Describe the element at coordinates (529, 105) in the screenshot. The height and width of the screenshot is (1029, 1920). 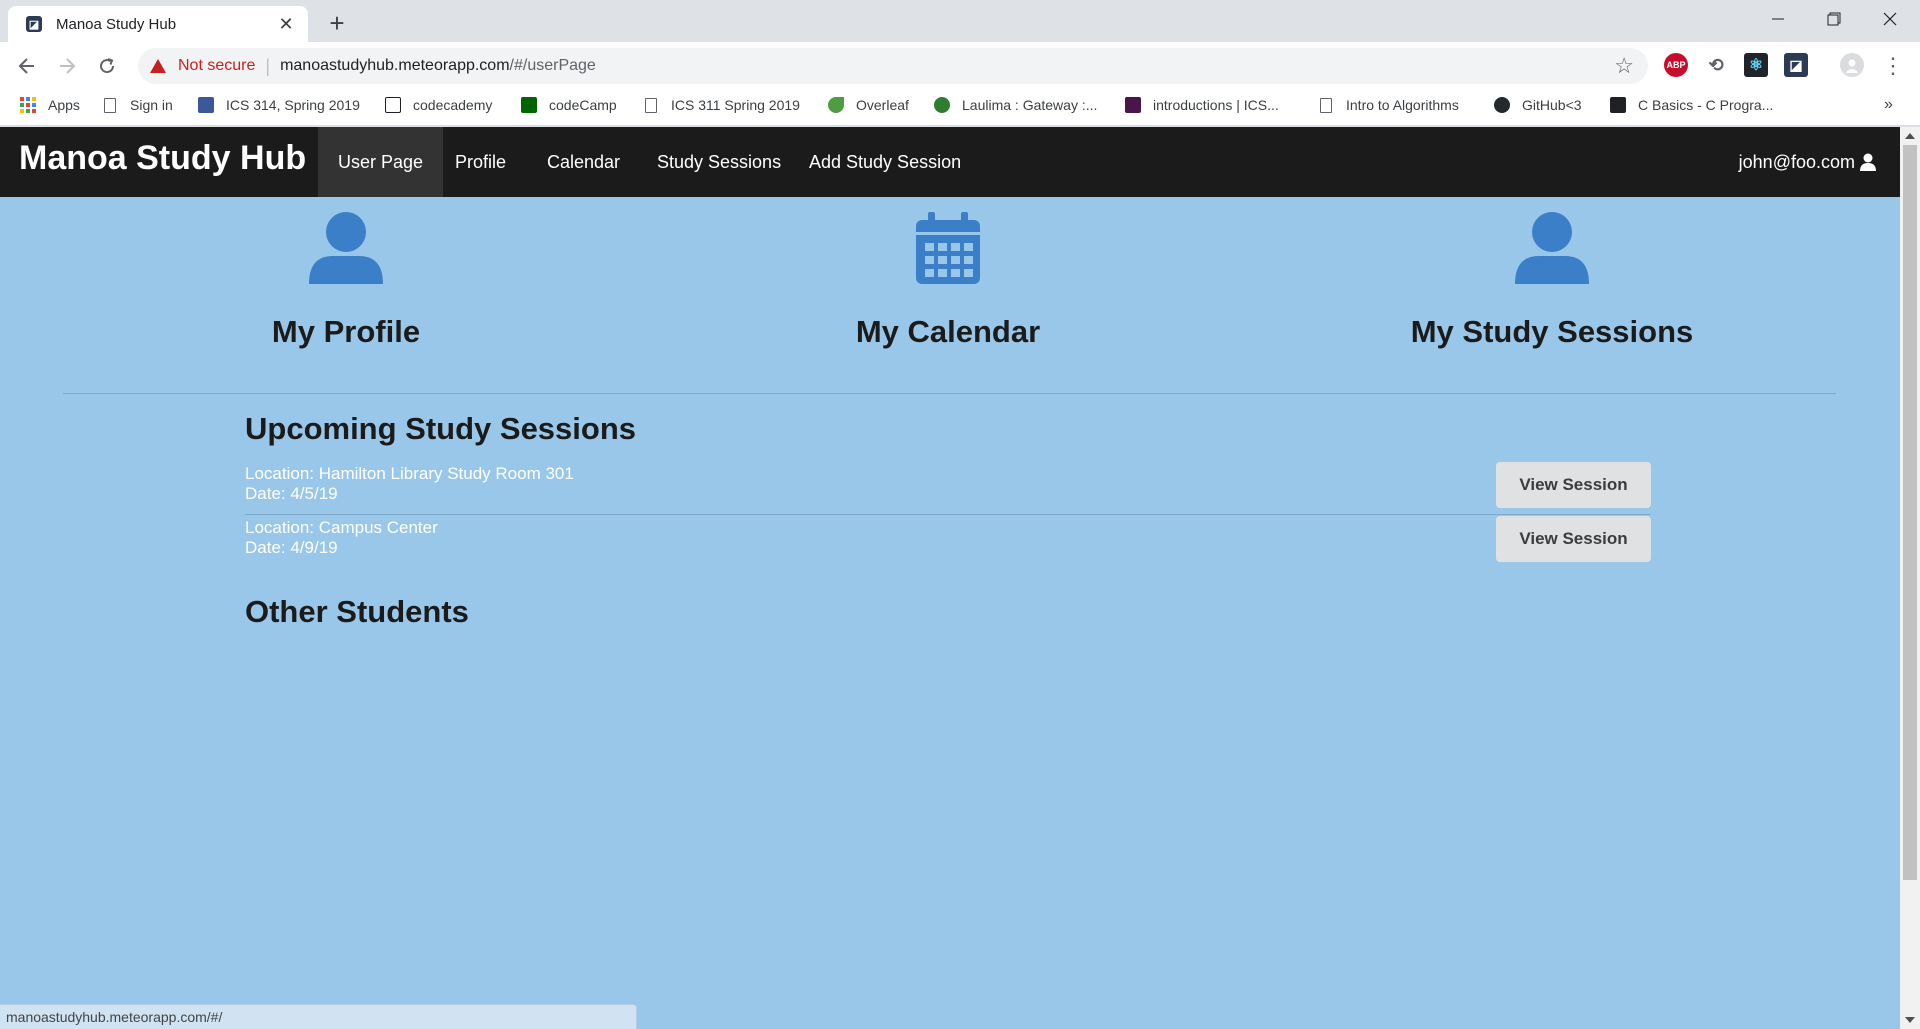
I see `codecamp-icon` at that location.